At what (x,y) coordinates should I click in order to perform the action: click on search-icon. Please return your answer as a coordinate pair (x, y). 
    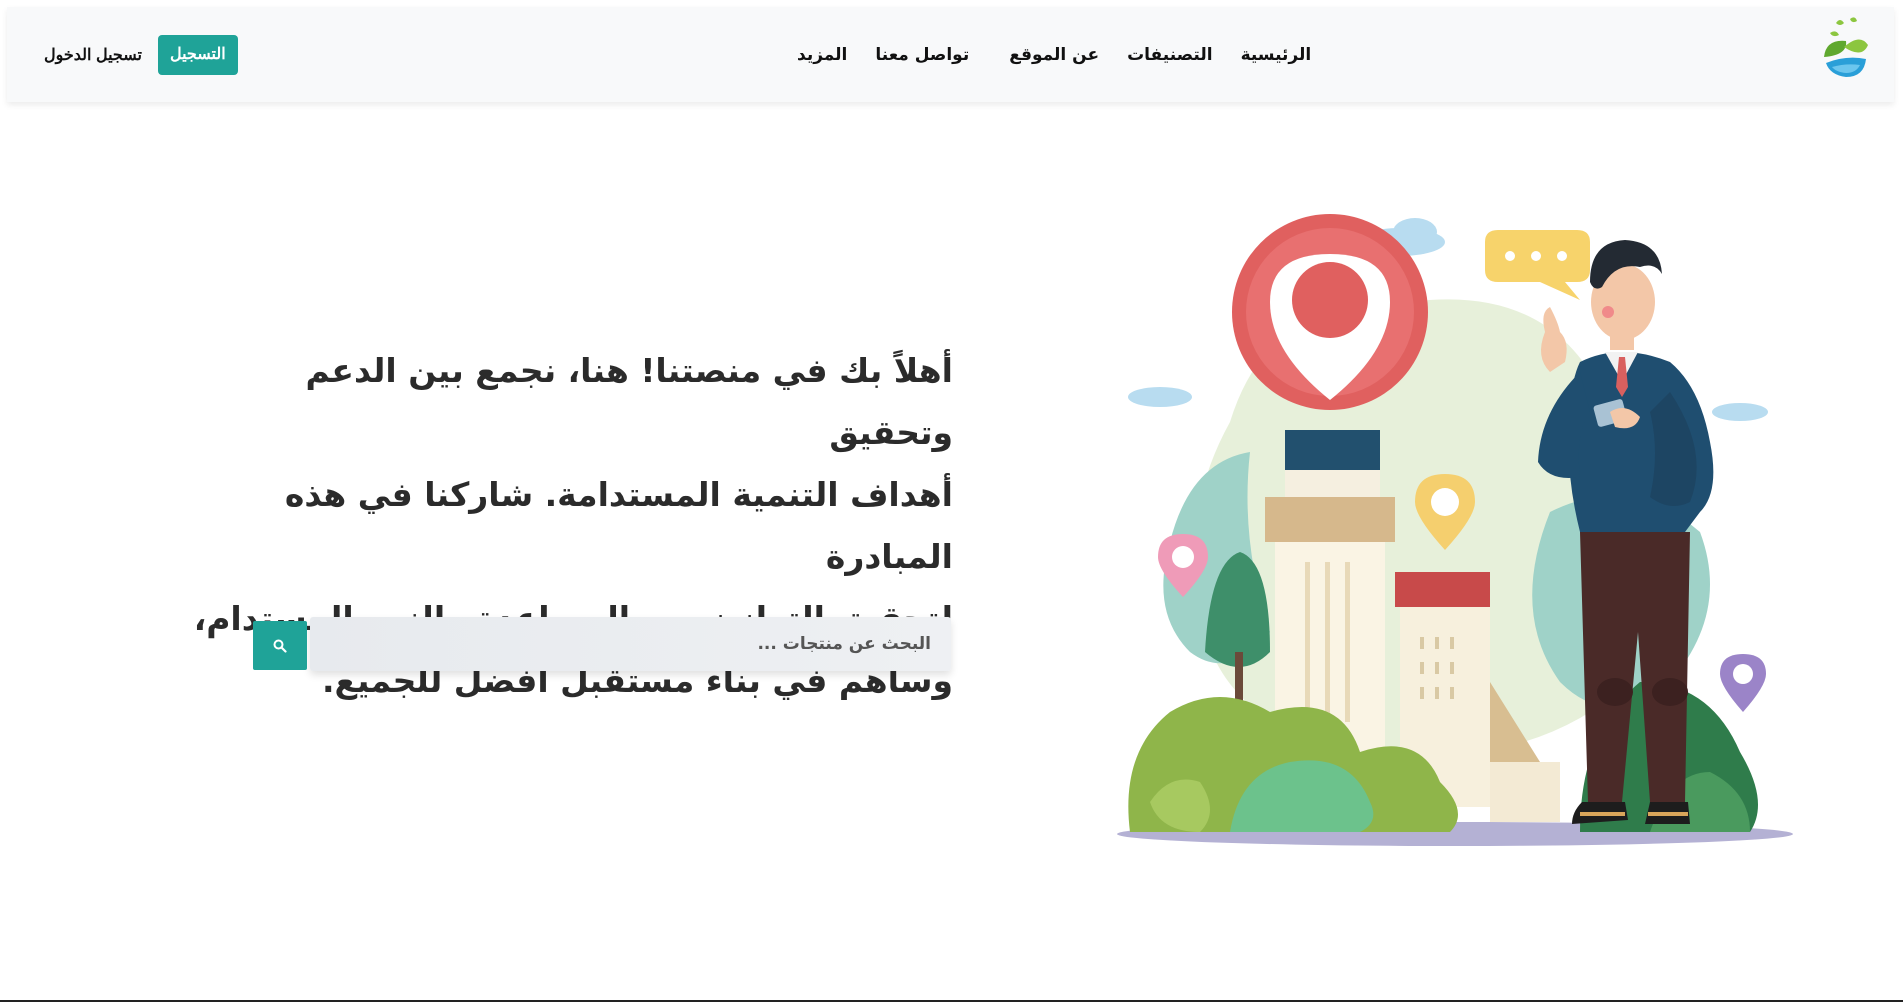
    Looking at the image, I should click on (280, 646).